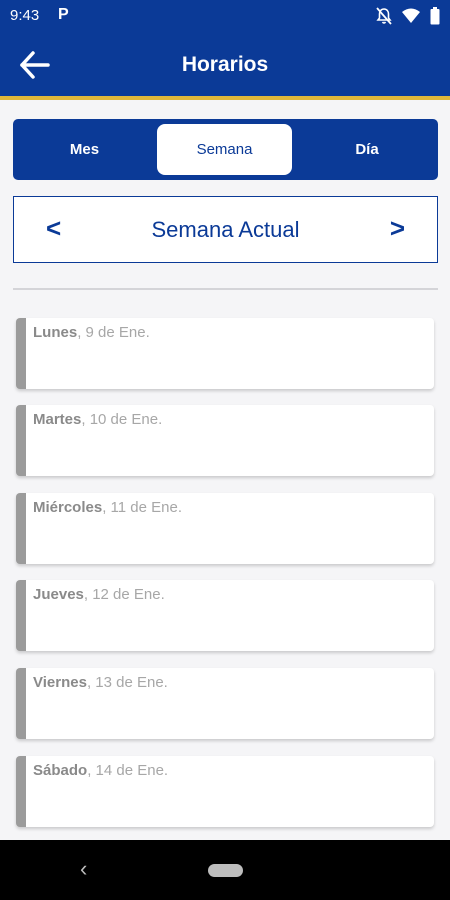  What do you see at coordinates (225, 16) in the screenshot?
I see `status-bar: 9:43 P` at bounding box center [225, 16].